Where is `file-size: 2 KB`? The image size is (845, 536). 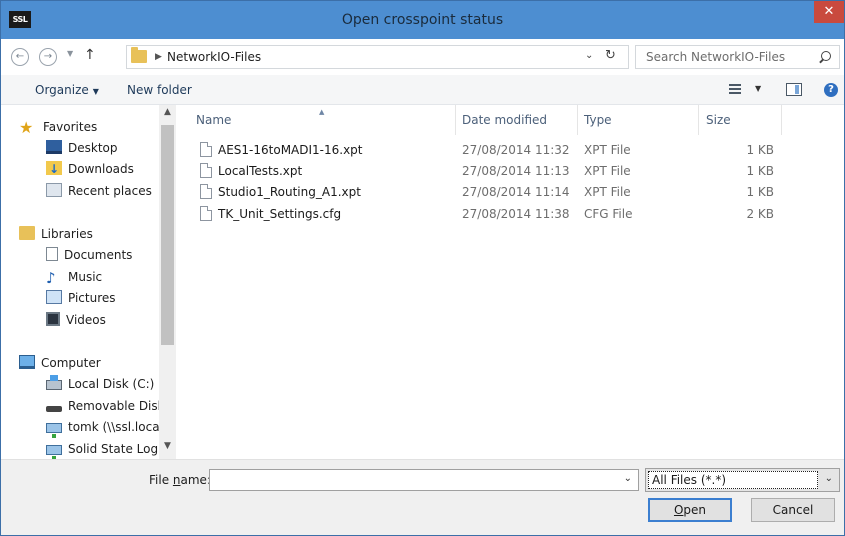
file-size: 2 KB is located at coordinates (760, 214).